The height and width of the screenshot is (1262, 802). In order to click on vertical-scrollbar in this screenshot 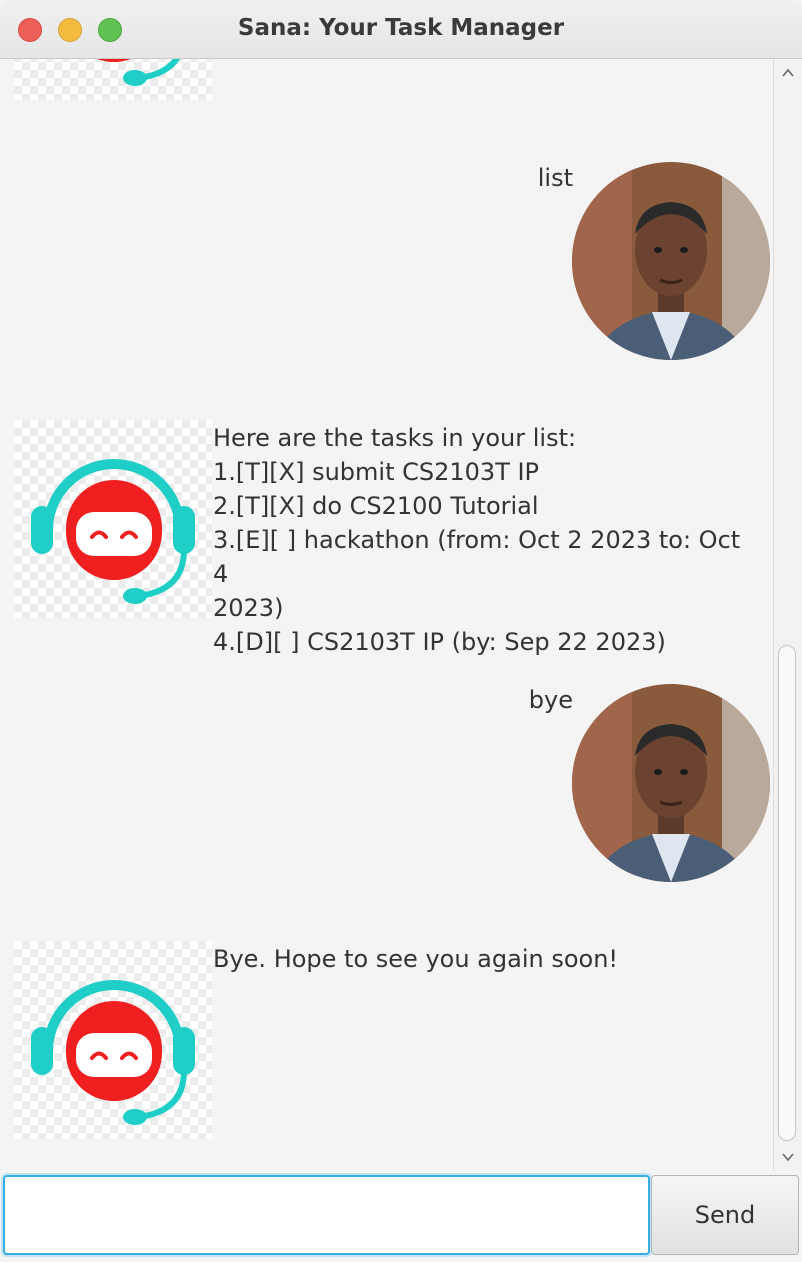, I will do `click(787, 614)`.